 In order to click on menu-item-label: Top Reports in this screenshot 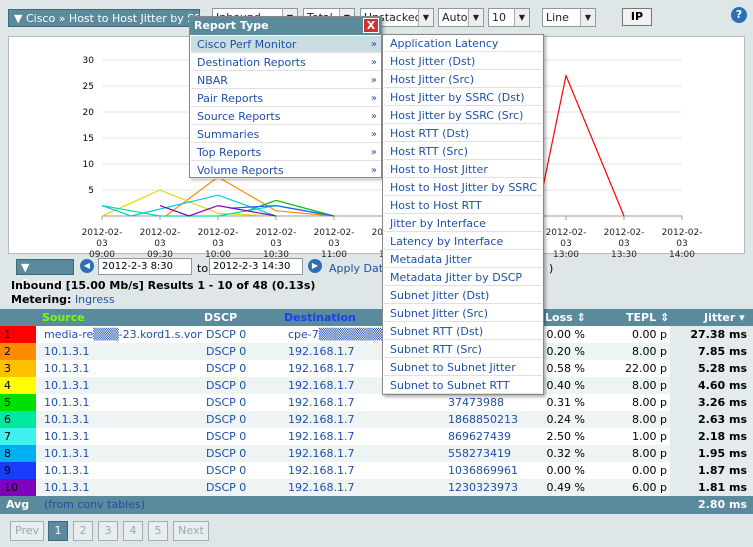, I will do `click(229, 152)`.